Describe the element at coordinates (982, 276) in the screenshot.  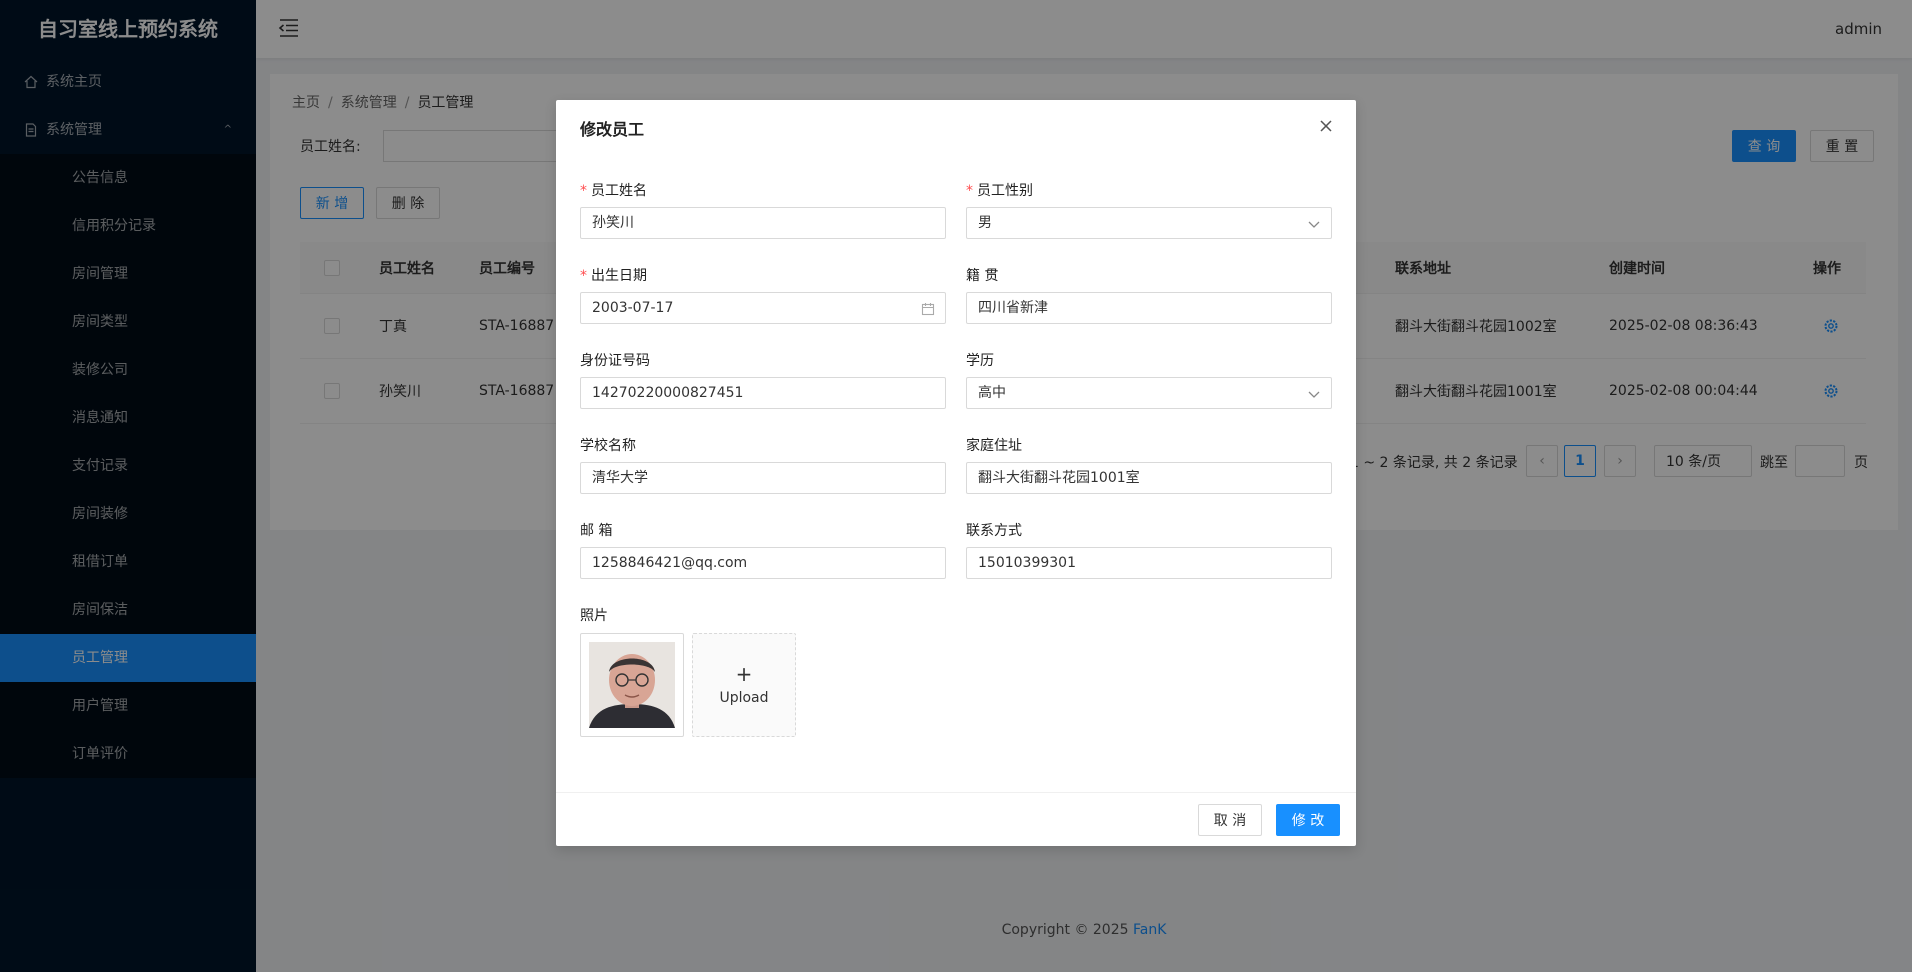
I see `origin-label: 籍 贯` at that location.